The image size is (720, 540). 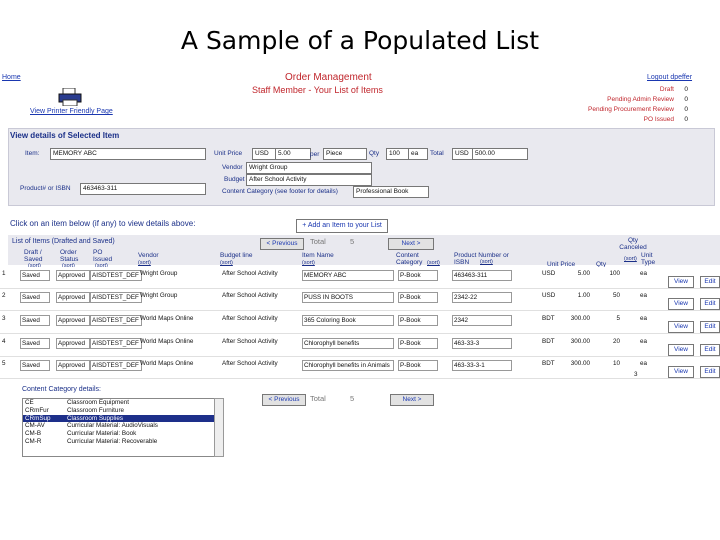 I want to click on category-option: CM-AV Curricular Material: AudioVisuals, so click(x=119, y=426).